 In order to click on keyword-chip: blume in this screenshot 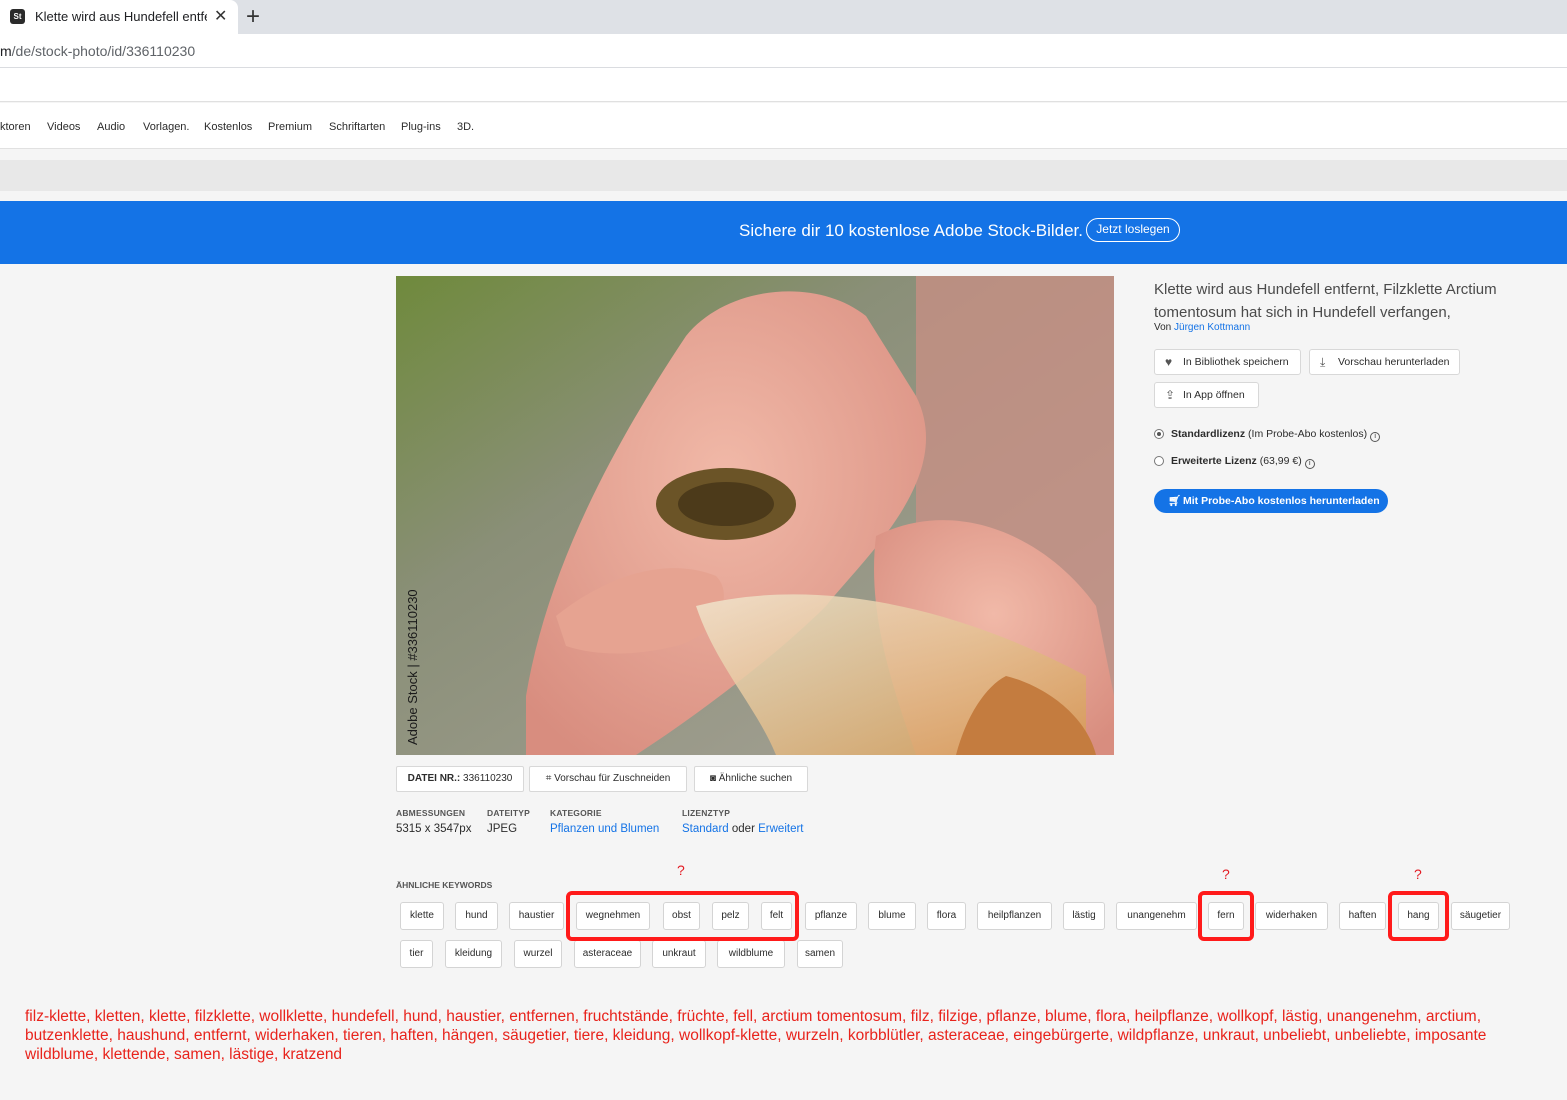, I will do `click(892, 916)`.